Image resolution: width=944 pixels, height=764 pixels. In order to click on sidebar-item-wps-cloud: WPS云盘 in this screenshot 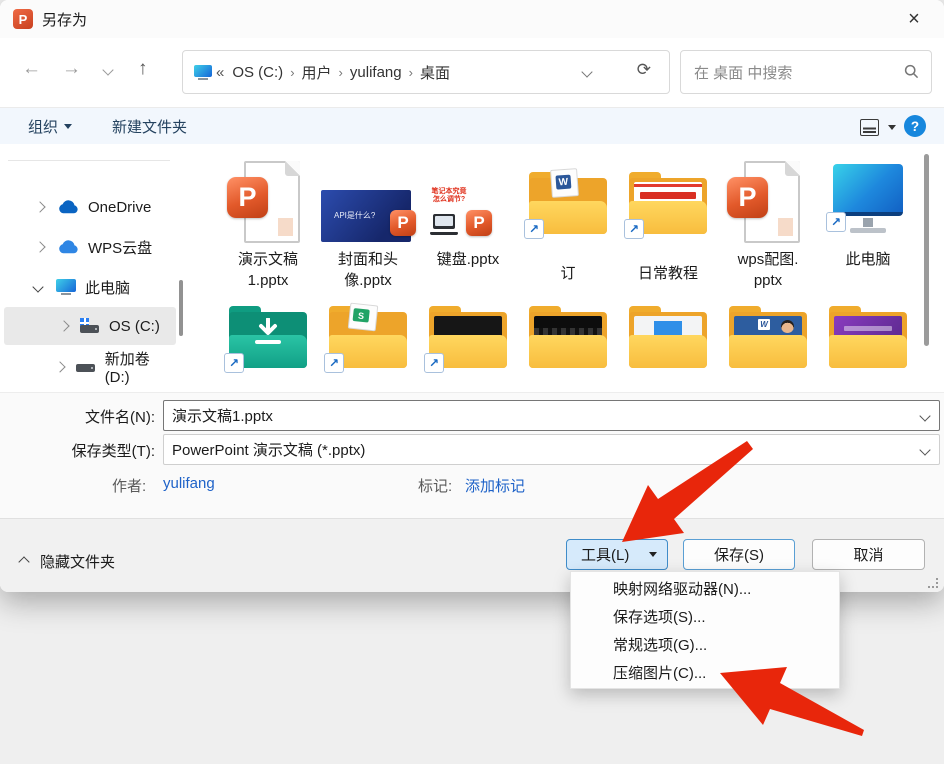, I will do `click(89, 247)`.